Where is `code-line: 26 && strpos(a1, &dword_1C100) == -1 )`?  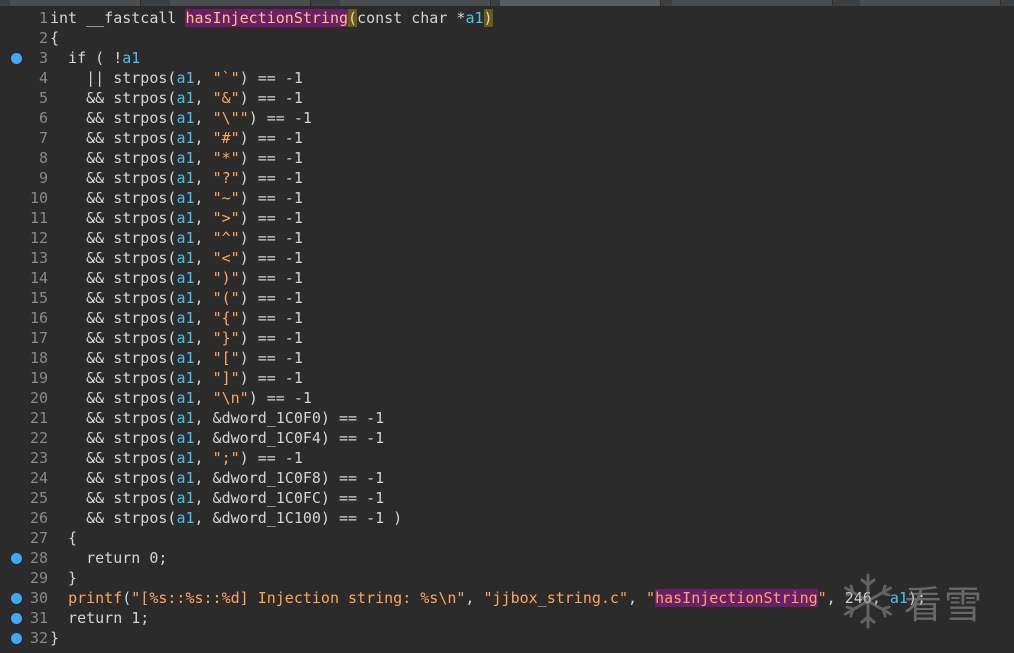
code-line: 26 && strpos(a1, &dword_1C100) == -1 ) is located at coordinates (507, 518).